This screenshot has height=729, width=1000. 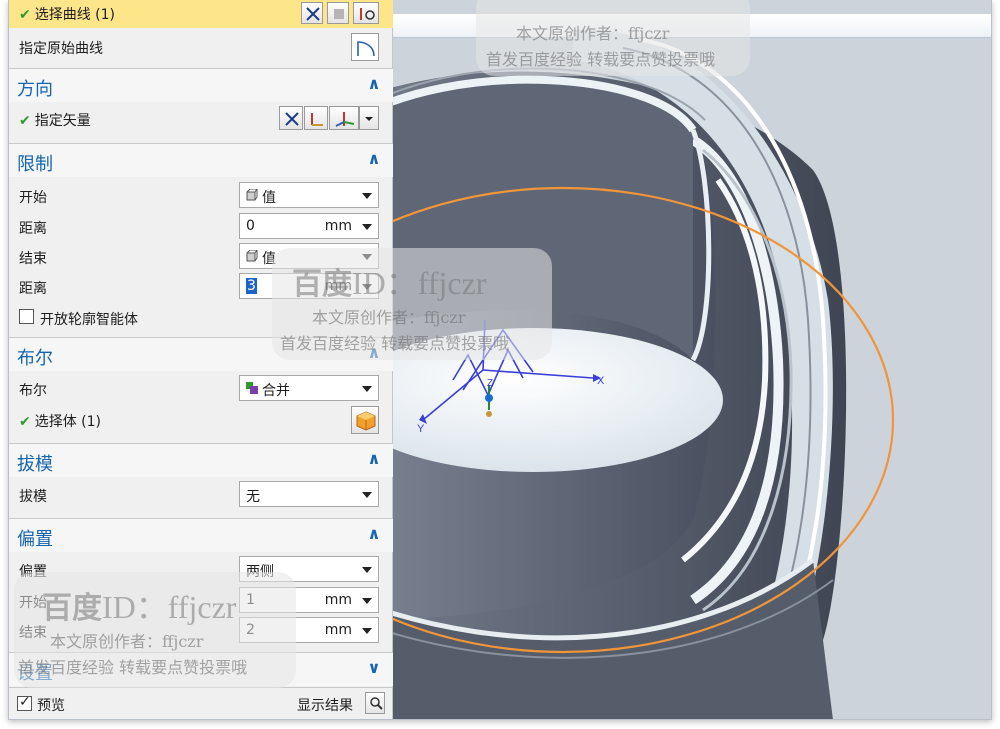 I want to click on face-icon, so click(x=339, y=14).